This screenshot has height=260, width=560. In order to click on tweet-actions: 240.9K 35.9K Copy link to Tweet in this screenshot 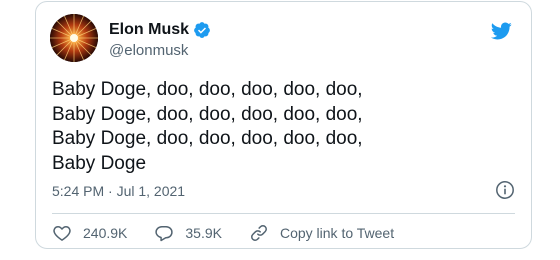, I will do `click(236, 233)`.